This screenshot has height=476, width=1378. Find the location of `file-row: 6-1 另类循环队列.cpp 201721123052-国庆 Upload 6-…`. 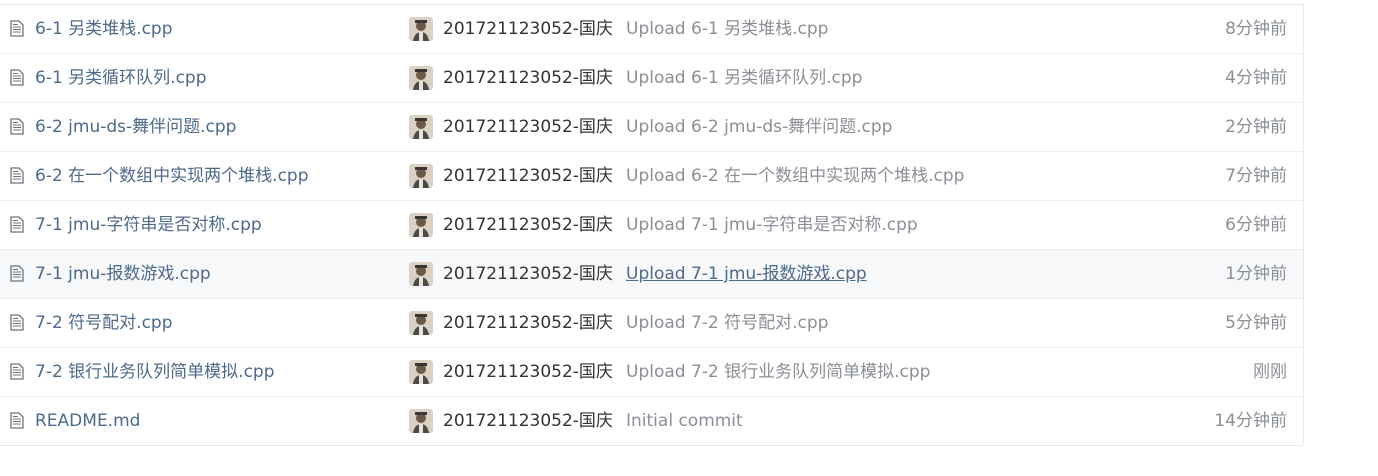

file-row: 6-1 另类循环队列.cpp 201721123052-国庆 Upload 6-… is located at coordinates (651, 78).